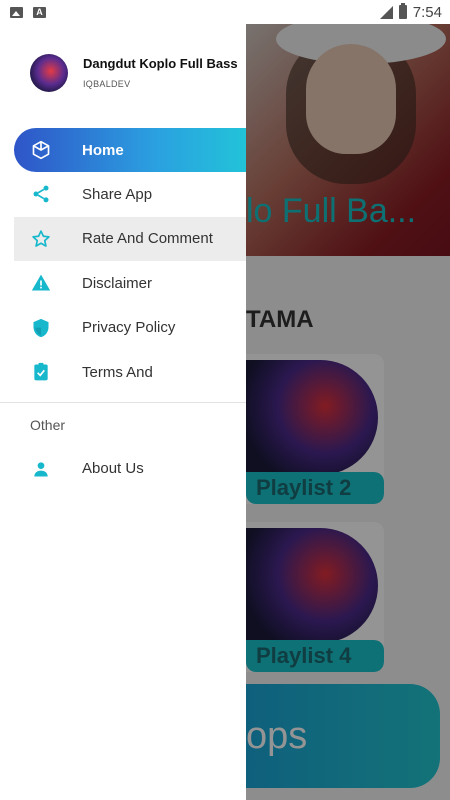 This screenshot has height=800, width=450. I want to click on menu-item-home: Home, so click(130, 150).